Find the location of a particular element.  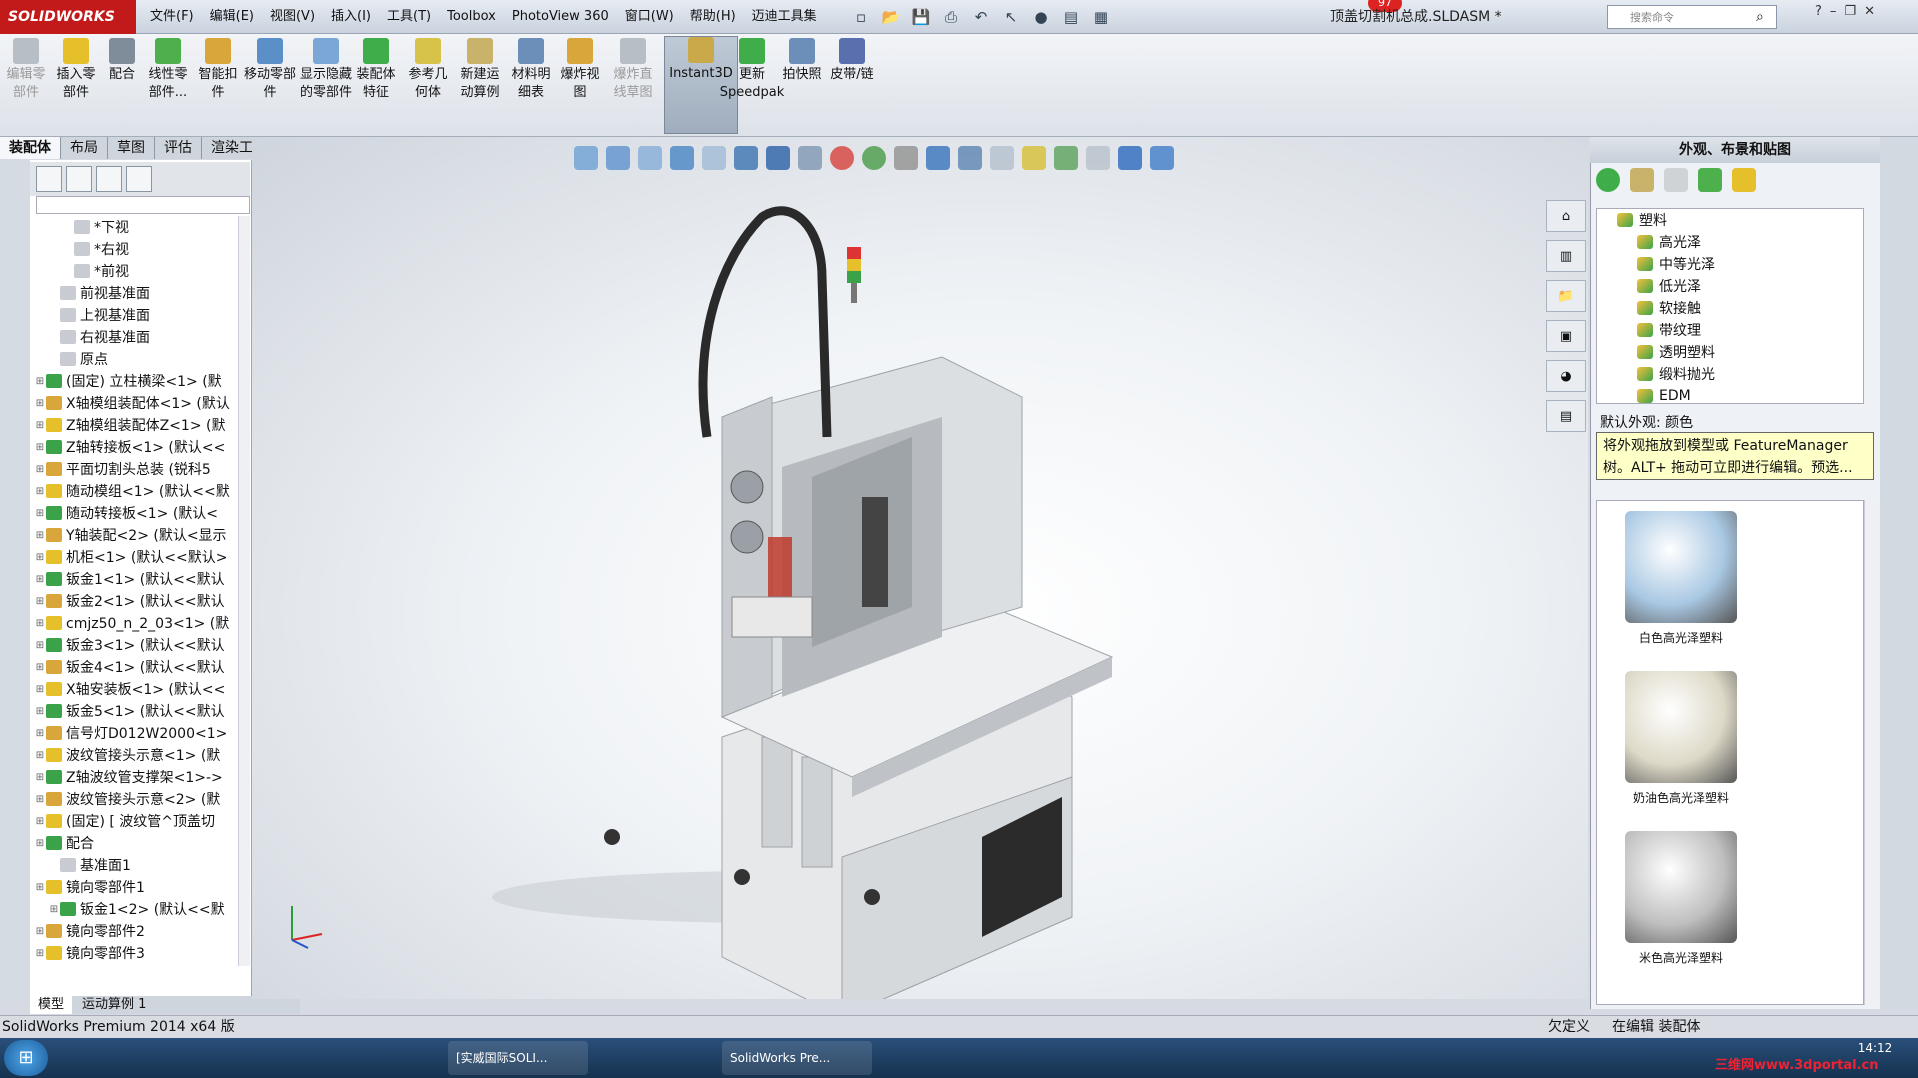

add-appearance-icon is located at coordinates (1608, 180).